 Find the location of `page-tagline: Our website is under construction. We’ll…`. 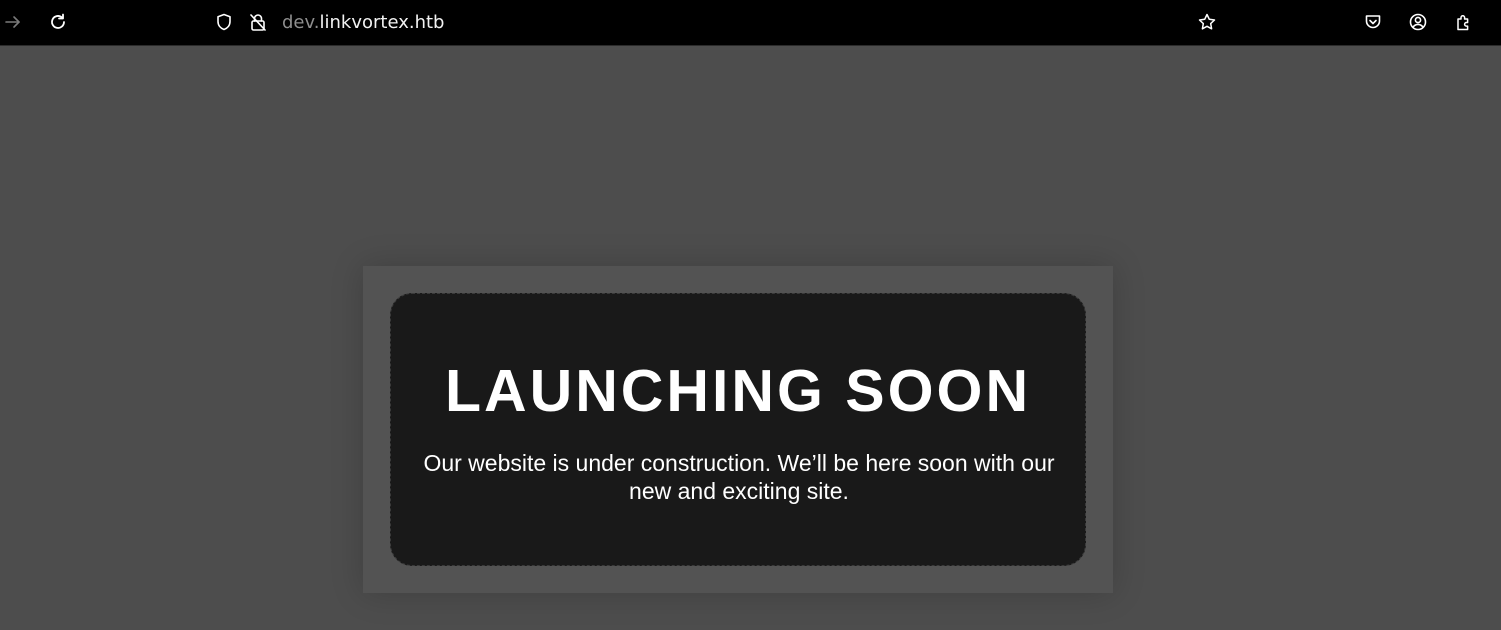

page-tagline: Our website is under construction. We’ll… is located at coordinates (739, 477).